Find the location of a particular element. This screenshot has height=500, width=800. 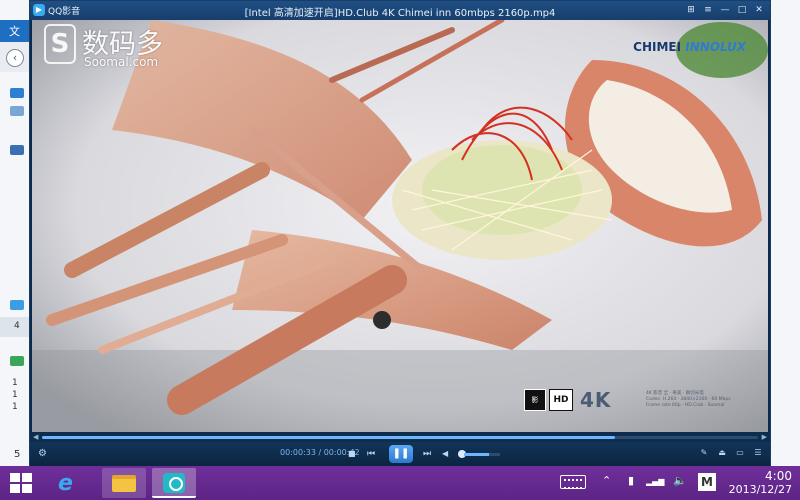

network-icon is located at coordinates (17, 111).